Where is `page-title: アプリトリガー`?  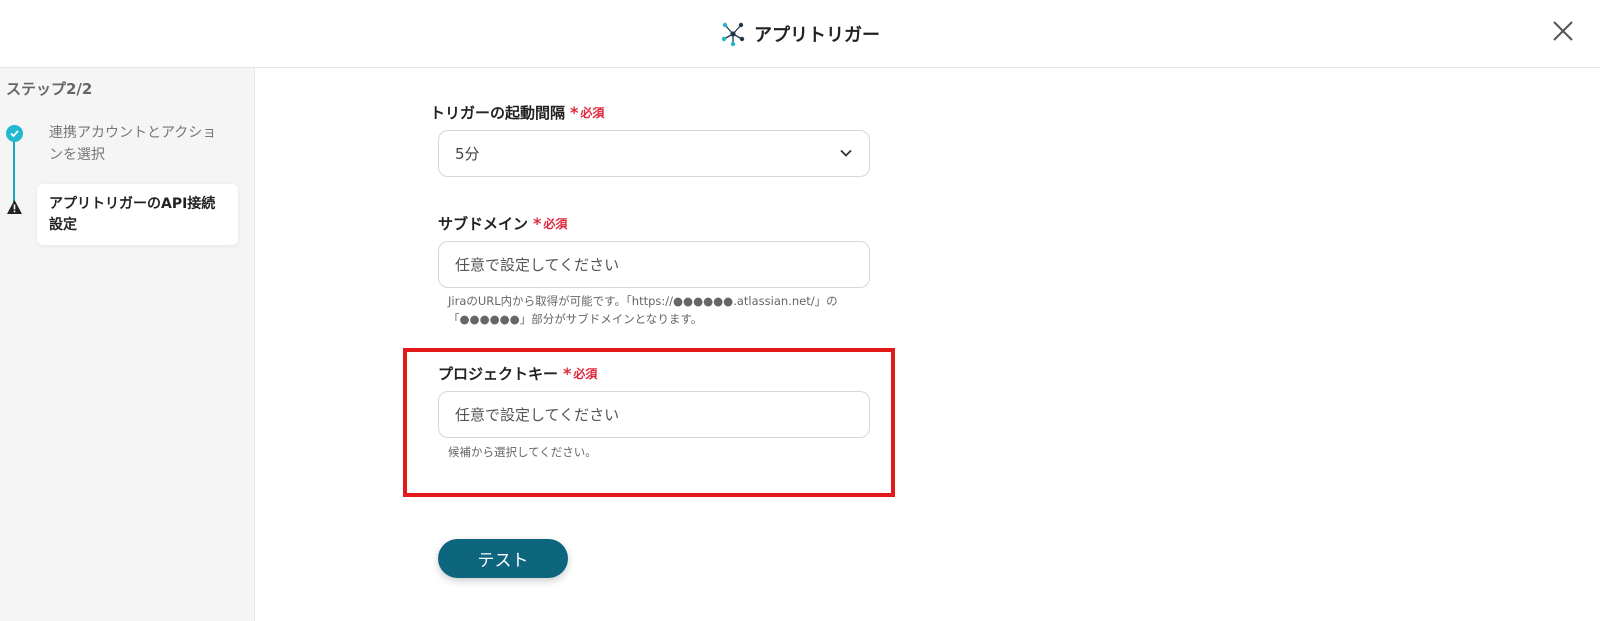
page-title: アプリトリガー is located at coordinates (817, 35).